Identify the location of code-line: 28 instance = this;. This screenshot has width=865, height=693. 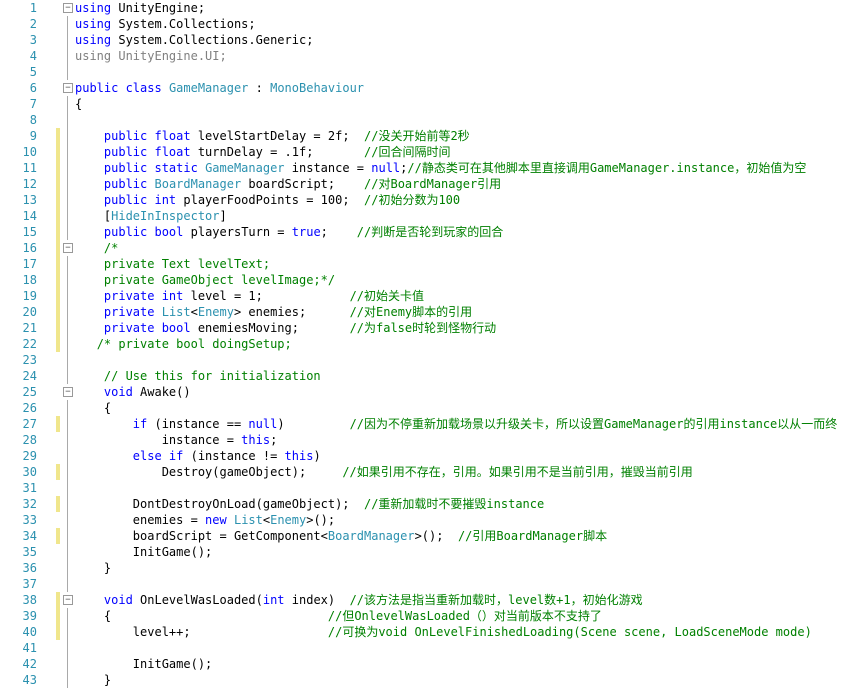
(432, 440).